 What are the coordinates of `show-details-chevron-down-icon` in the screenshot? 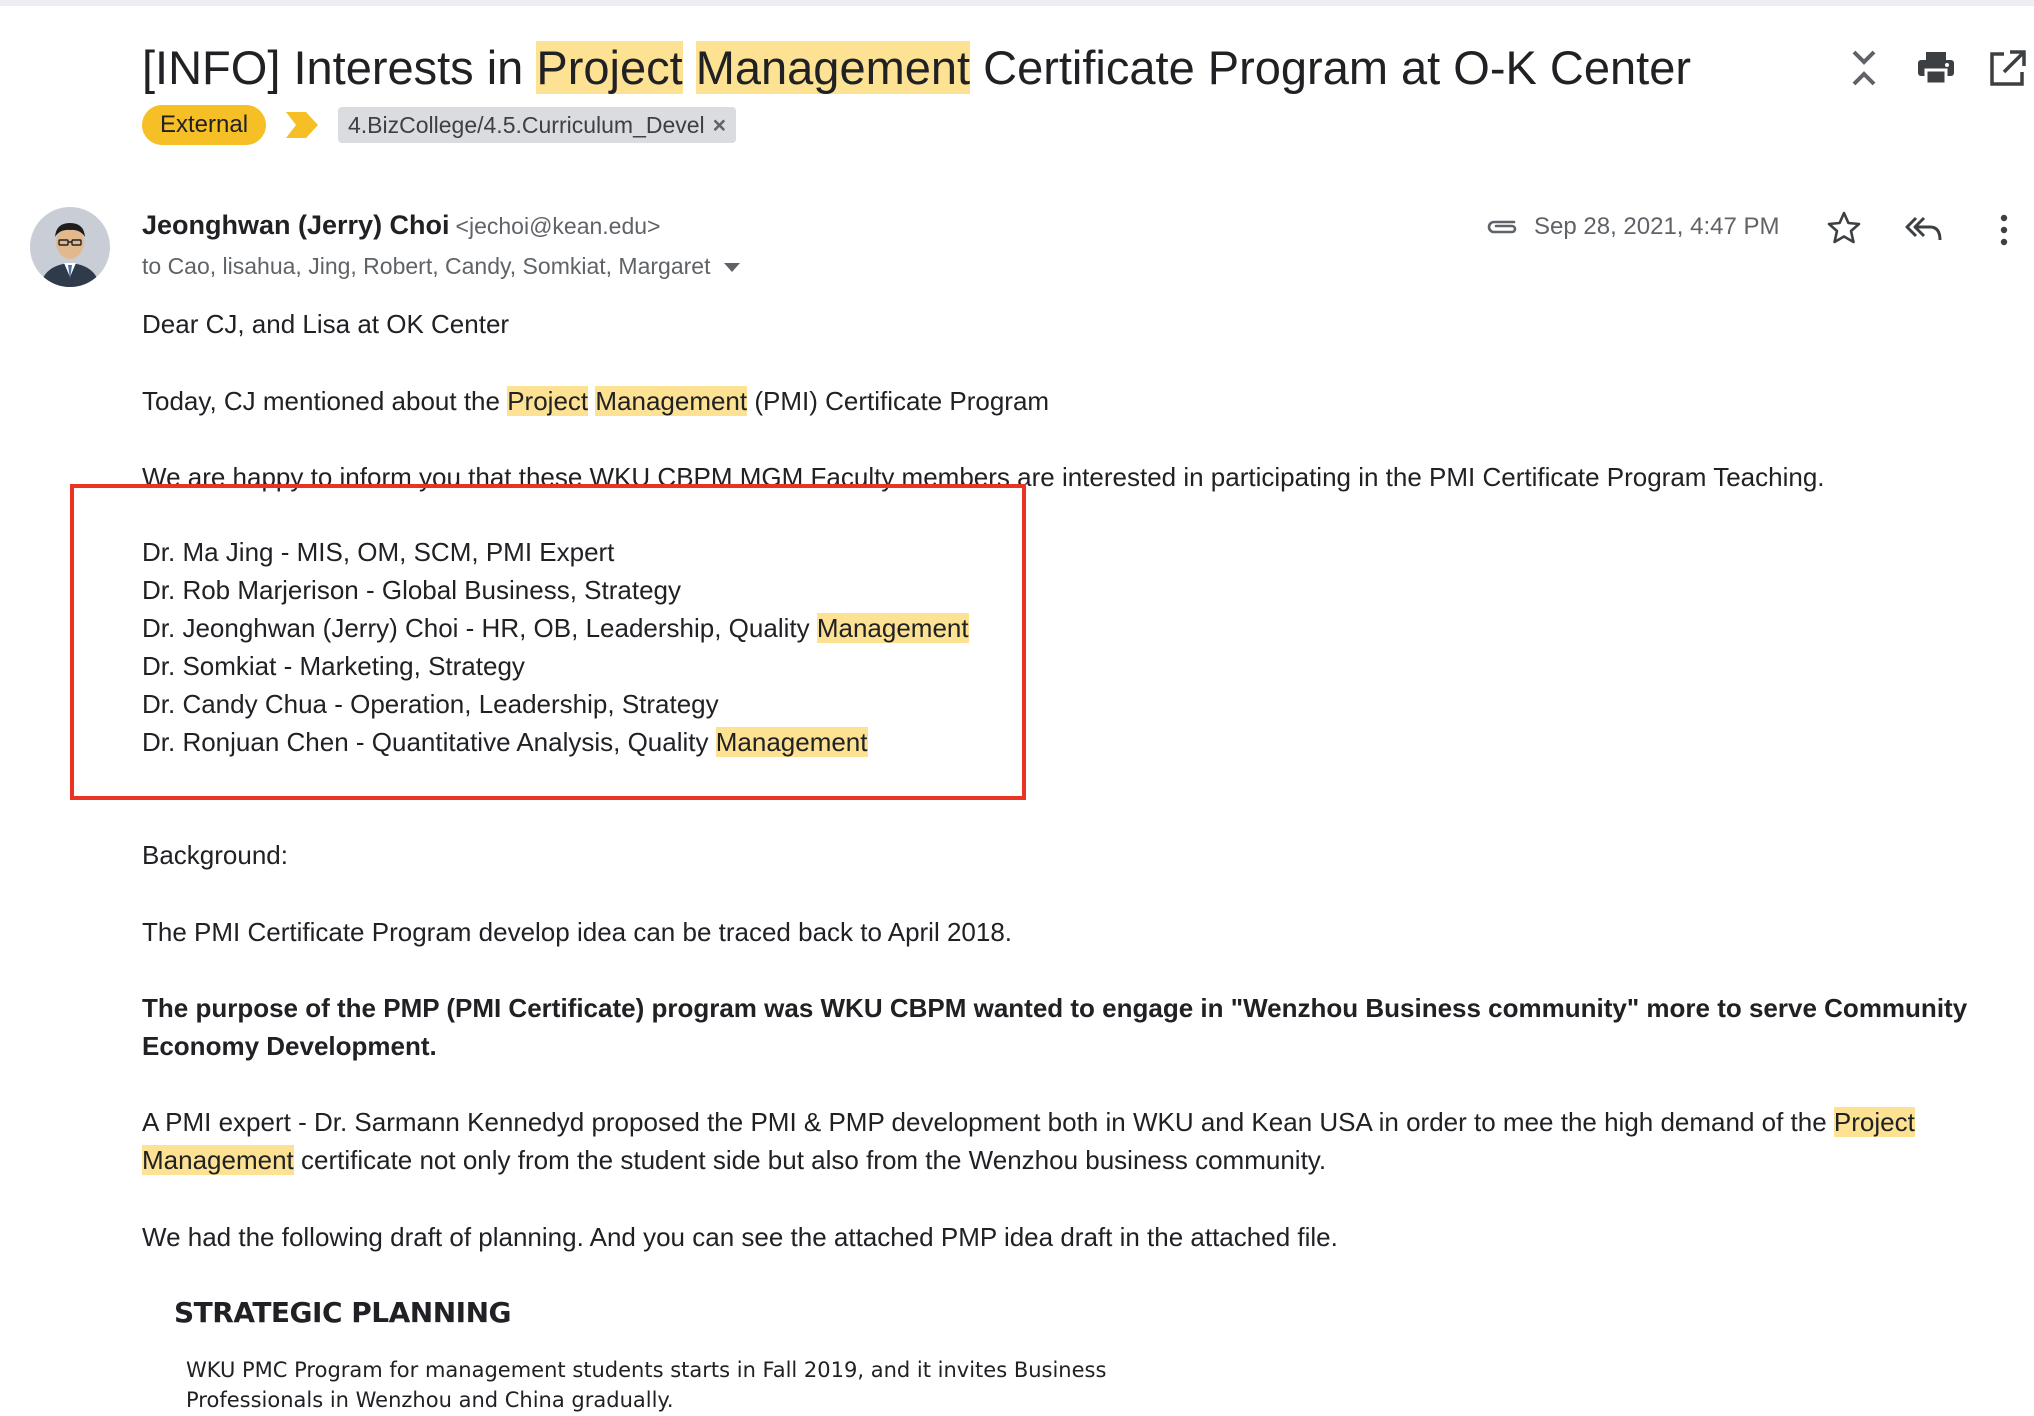 It's located at (732, 268).